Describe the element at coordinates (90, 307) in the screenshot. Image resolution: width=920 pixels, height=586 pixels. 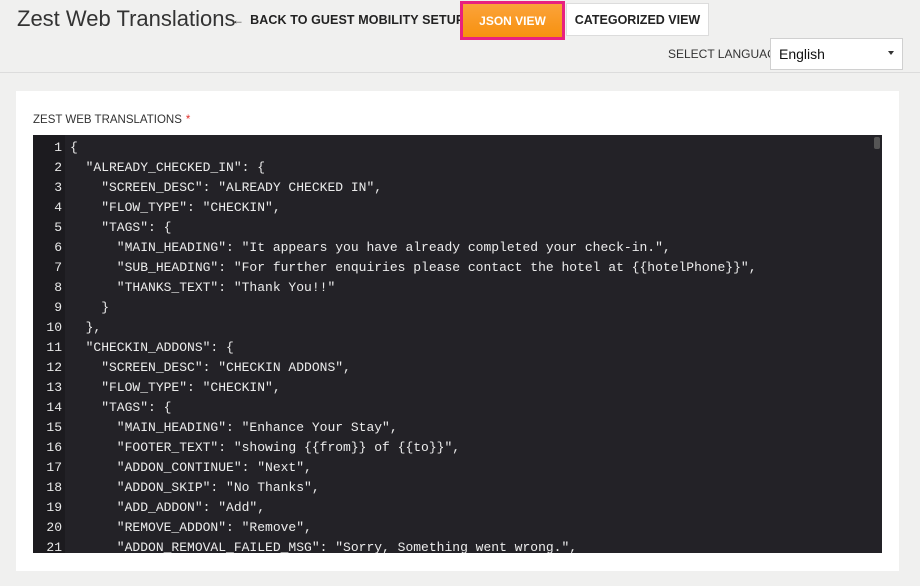
I see `code-text: }` at that location.